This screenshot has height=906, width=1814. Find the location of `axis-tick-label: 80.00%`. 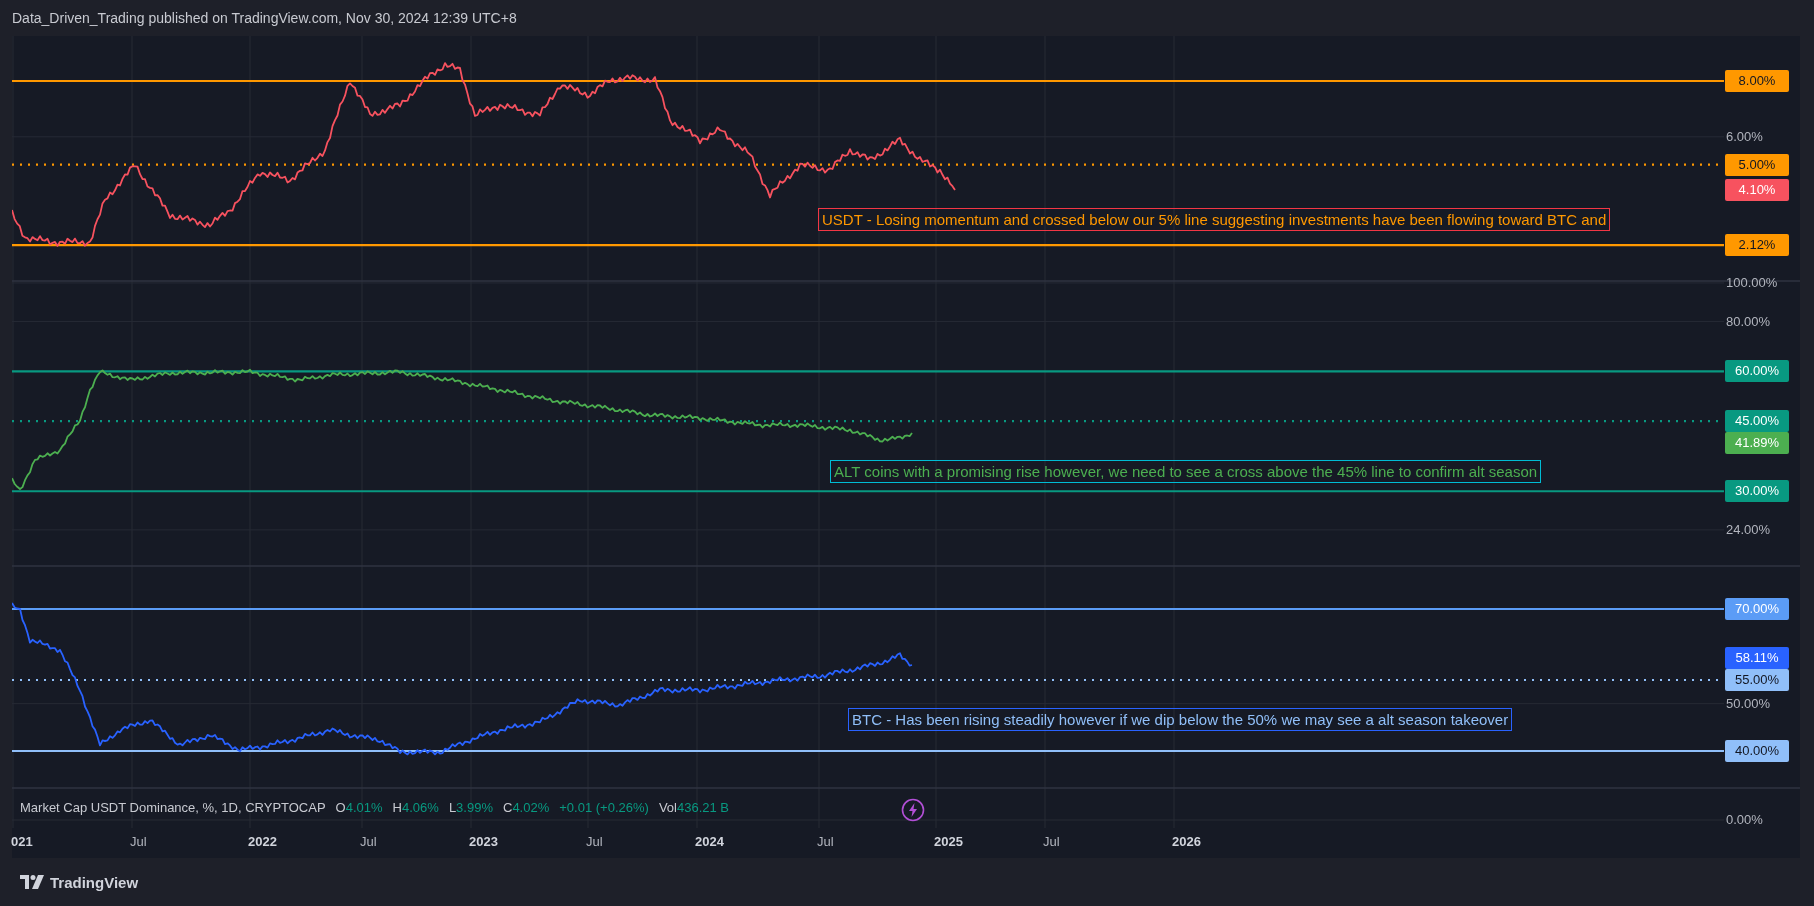

axis-tick-label: 80.00% is located at coordinates (1748, 321).